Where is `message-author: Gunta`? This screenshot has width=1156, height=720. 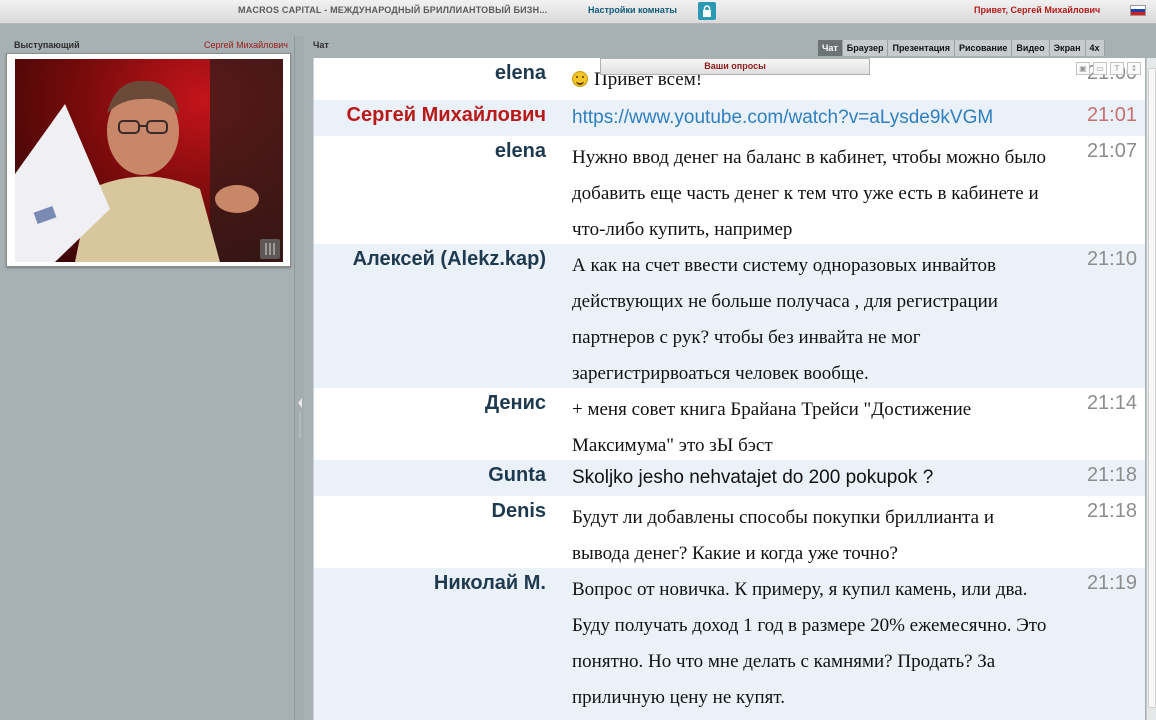
message-author: Gunta is located at coordinates (430, 475).